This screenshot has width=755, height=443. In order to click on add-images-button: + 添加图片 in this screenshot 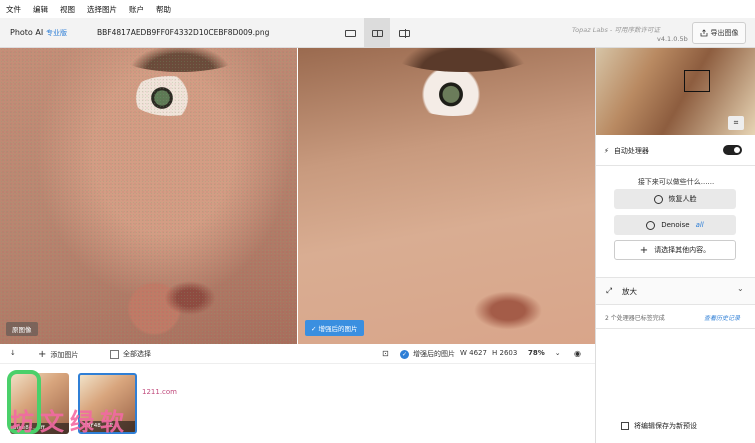, I will do `click(58, 354)`.